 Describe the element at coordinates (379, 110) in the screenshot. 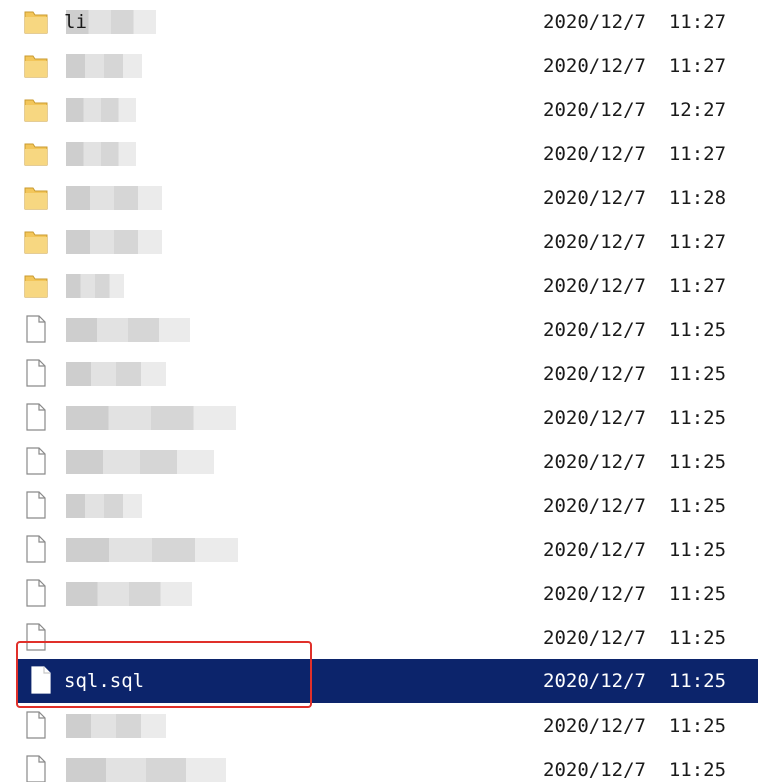

I see `file-row: 2020/12/7 12:27` at that location.